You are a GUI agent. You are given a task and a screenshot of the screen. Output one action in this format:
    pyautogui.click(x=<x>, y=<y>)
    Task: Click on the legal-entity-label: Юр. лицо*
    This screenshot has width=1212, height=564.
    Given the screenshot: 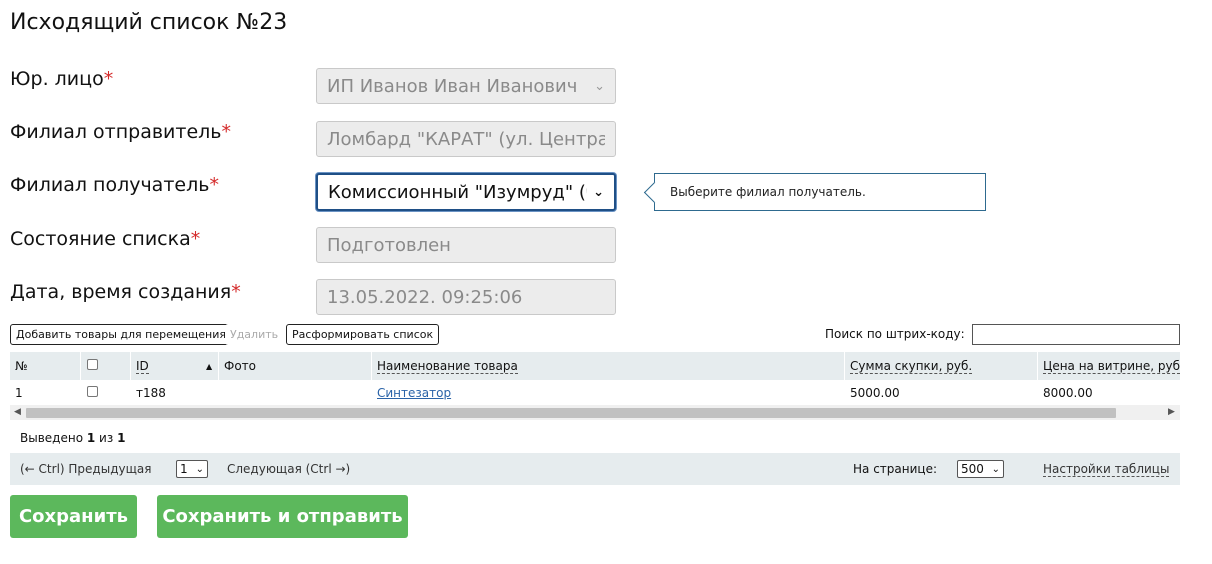 What is the action you would take?
    pyautogui.click(x=62, y=79)
    